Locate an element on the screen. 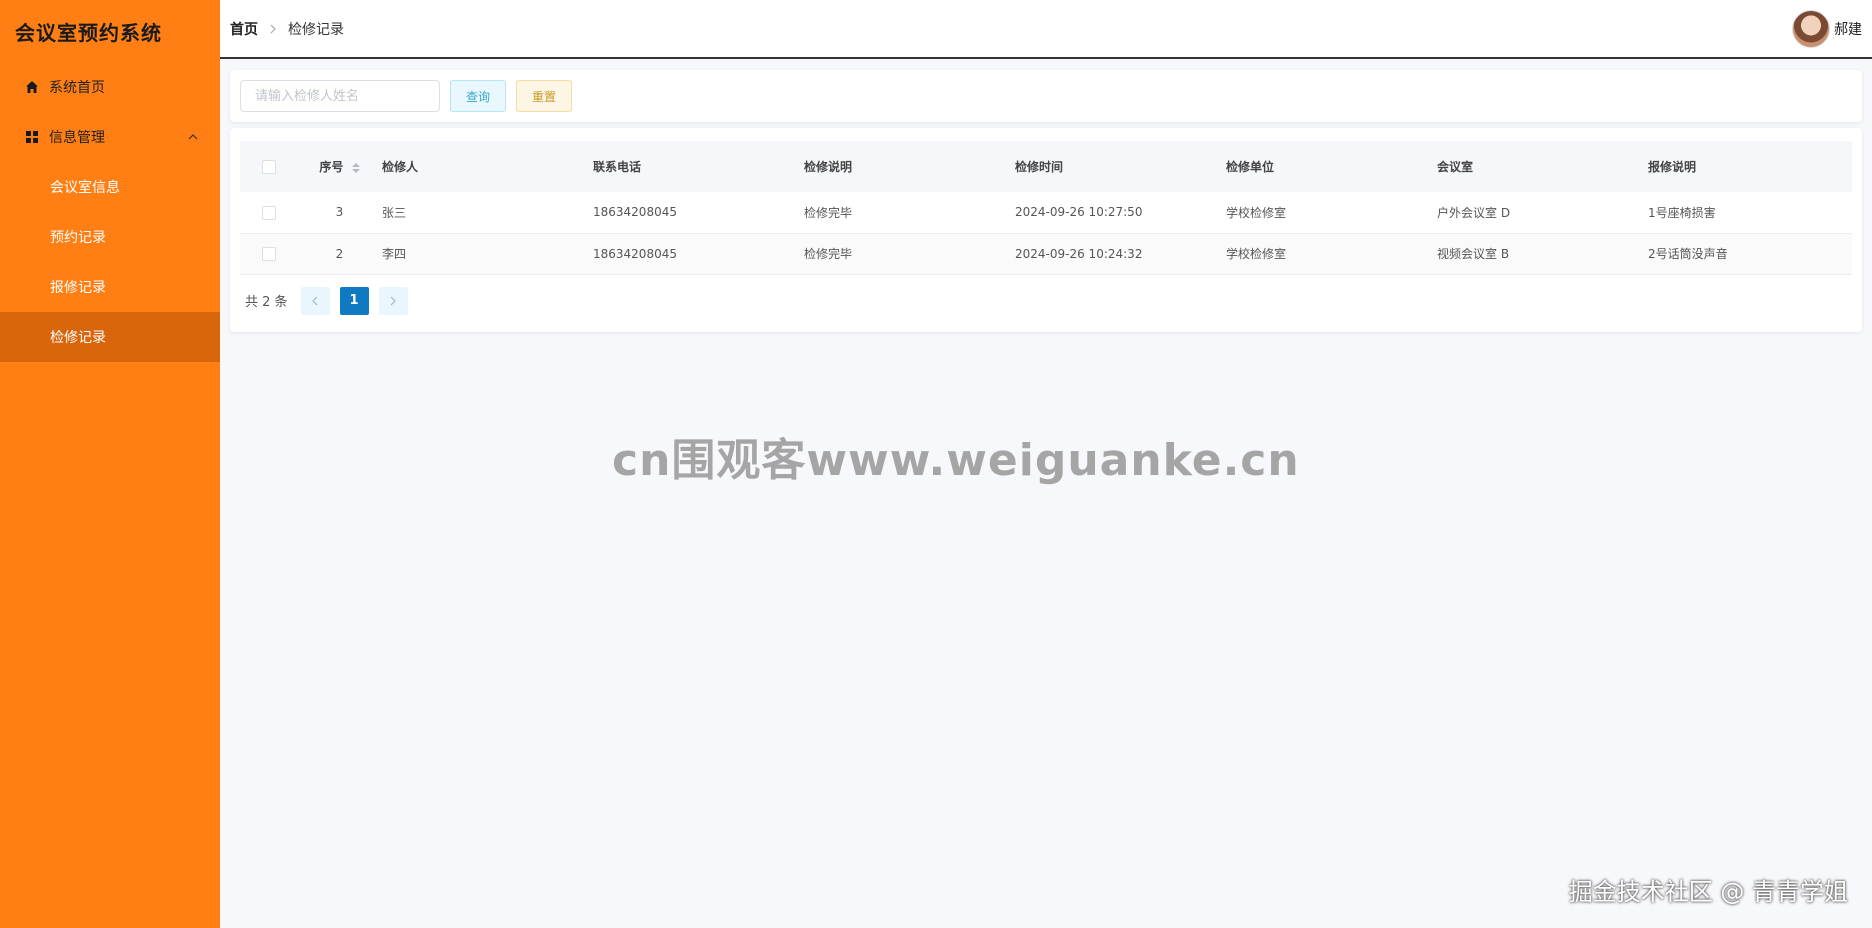  sidebar-item-meeting-room-info: 会议室信息 is located at coordinates (110, 187).